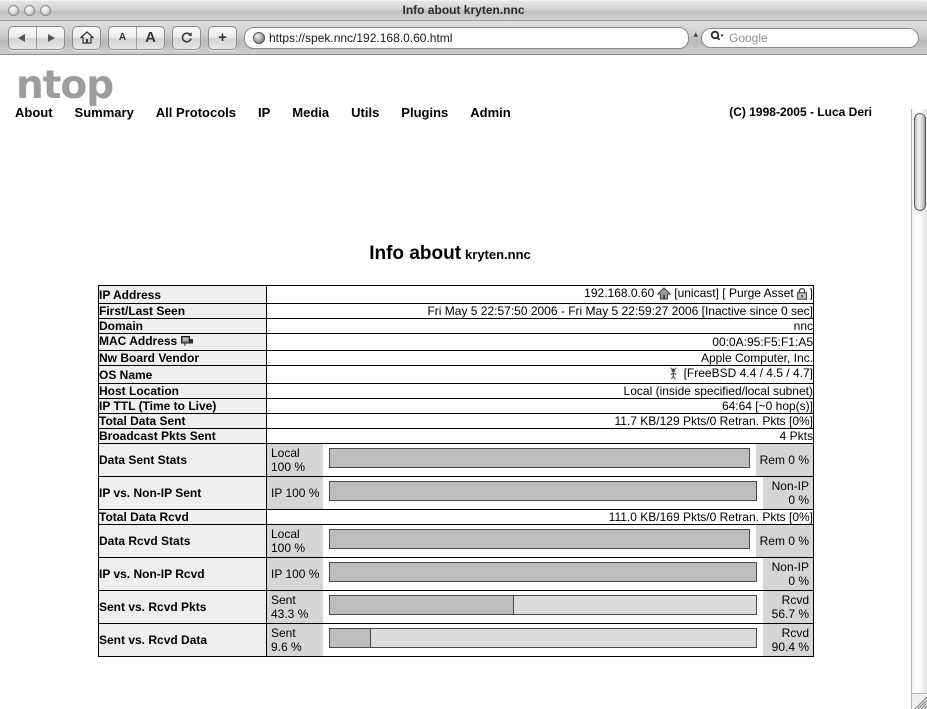  I want to click on table-row: IP vs. Non-IP Sent IP 100 % Non-IP 0 %, so click(456, 493).